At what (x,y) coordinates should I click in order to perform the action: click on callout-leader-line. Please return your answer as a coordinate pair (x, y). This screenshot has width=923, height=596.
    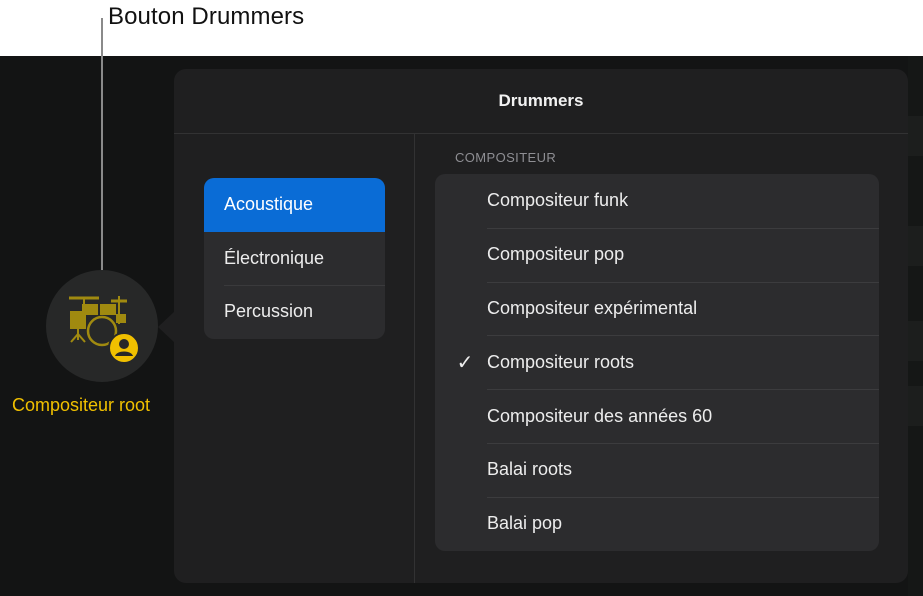
    Looking at the image, I should click on (102, 144).